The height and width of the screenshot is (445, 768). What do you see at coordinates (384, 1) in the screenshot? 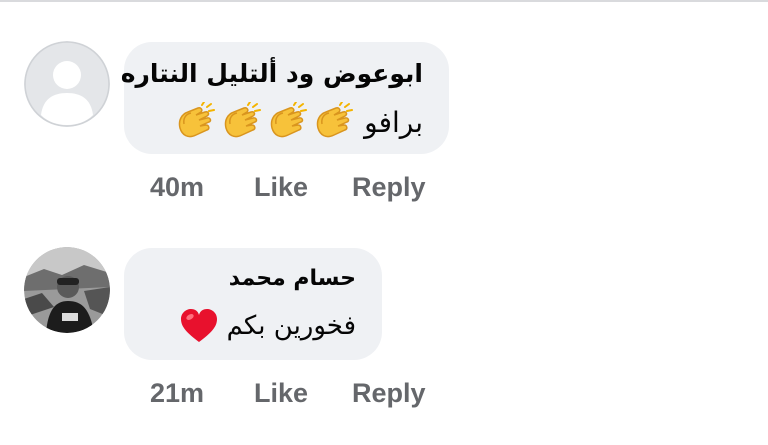
I see `top-divider` at bounding box center [384, 1].